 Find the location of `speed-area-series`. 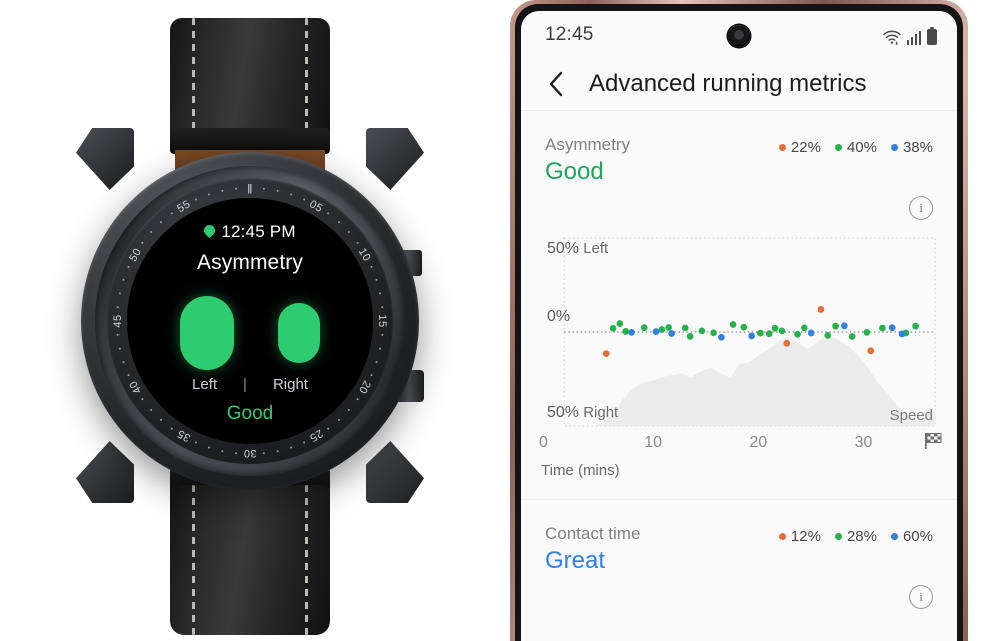

speed-area-series is located at coordinates (750, 380).